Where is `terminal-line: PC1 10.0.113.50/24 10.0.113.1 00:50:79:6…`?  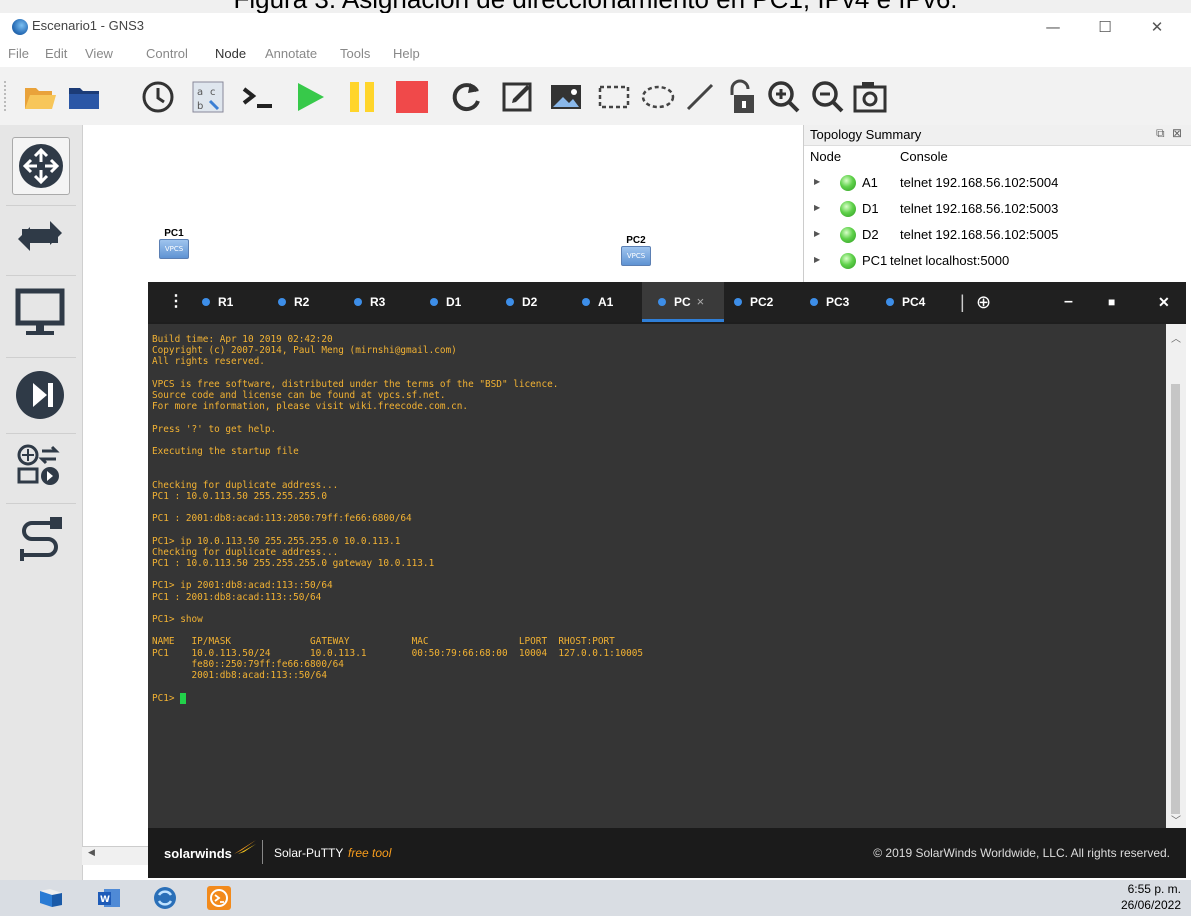 terminal-line: PC1 10.0.113.50/24 10.0.113.1 00:50:79:6… is located at coordinates (398, 653).